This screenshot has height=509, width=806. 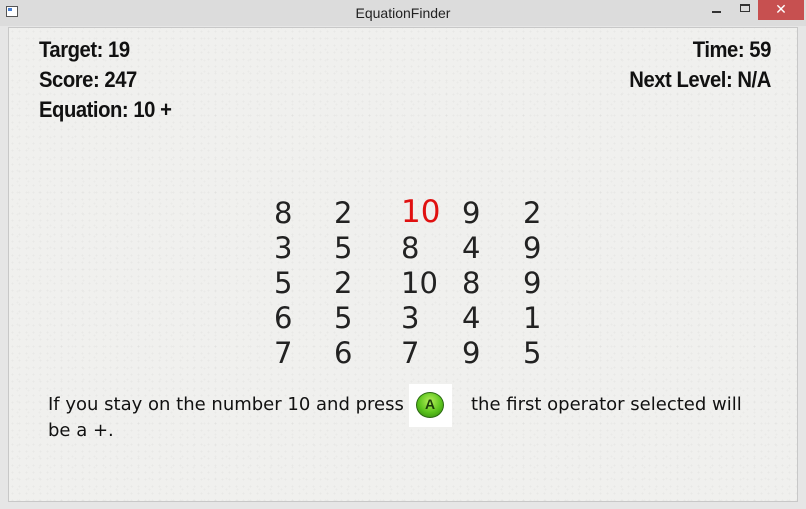 What do you see at coordinates (431, 283) in the screenshot?
I see `grid-cell: 10` at bounding box center [431, 283].